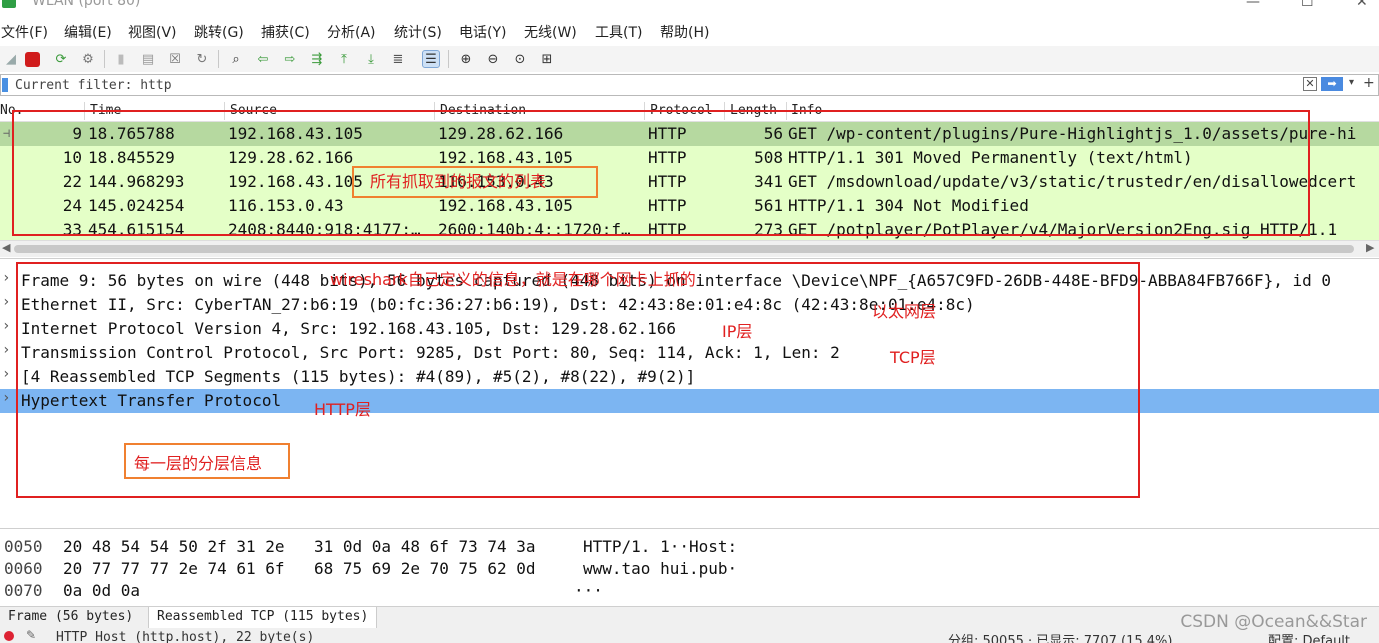 The image size is (1379, 643). Describe the element at coordinates (23, 590) in the screenshot. I see `byte-offset: 0070` at that location.